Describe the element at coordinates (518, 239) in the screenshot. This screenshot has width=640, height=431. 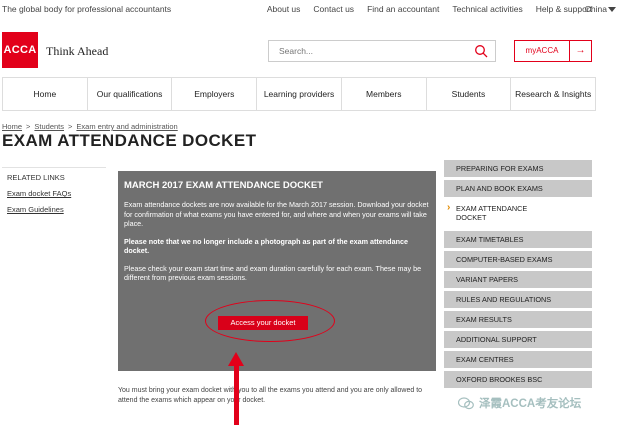
I see `side-item-timetables: EXAM TIMETABLES` at that location.